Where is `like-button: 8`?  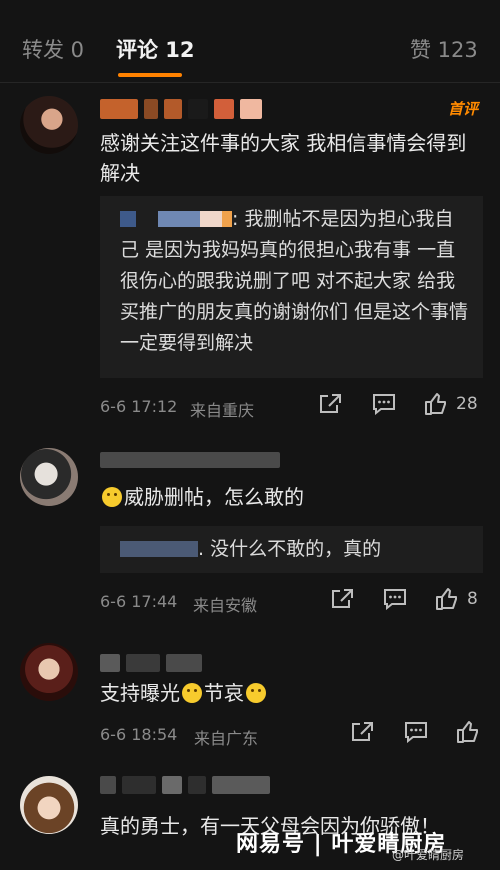
like-button: 8 is located at coordinates (456, 599).